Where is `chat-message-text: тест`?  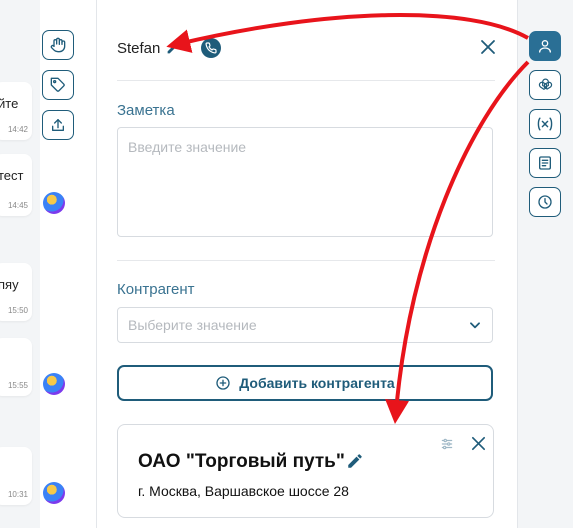
chat-message-text: тест is located at coordinates (12, 175).